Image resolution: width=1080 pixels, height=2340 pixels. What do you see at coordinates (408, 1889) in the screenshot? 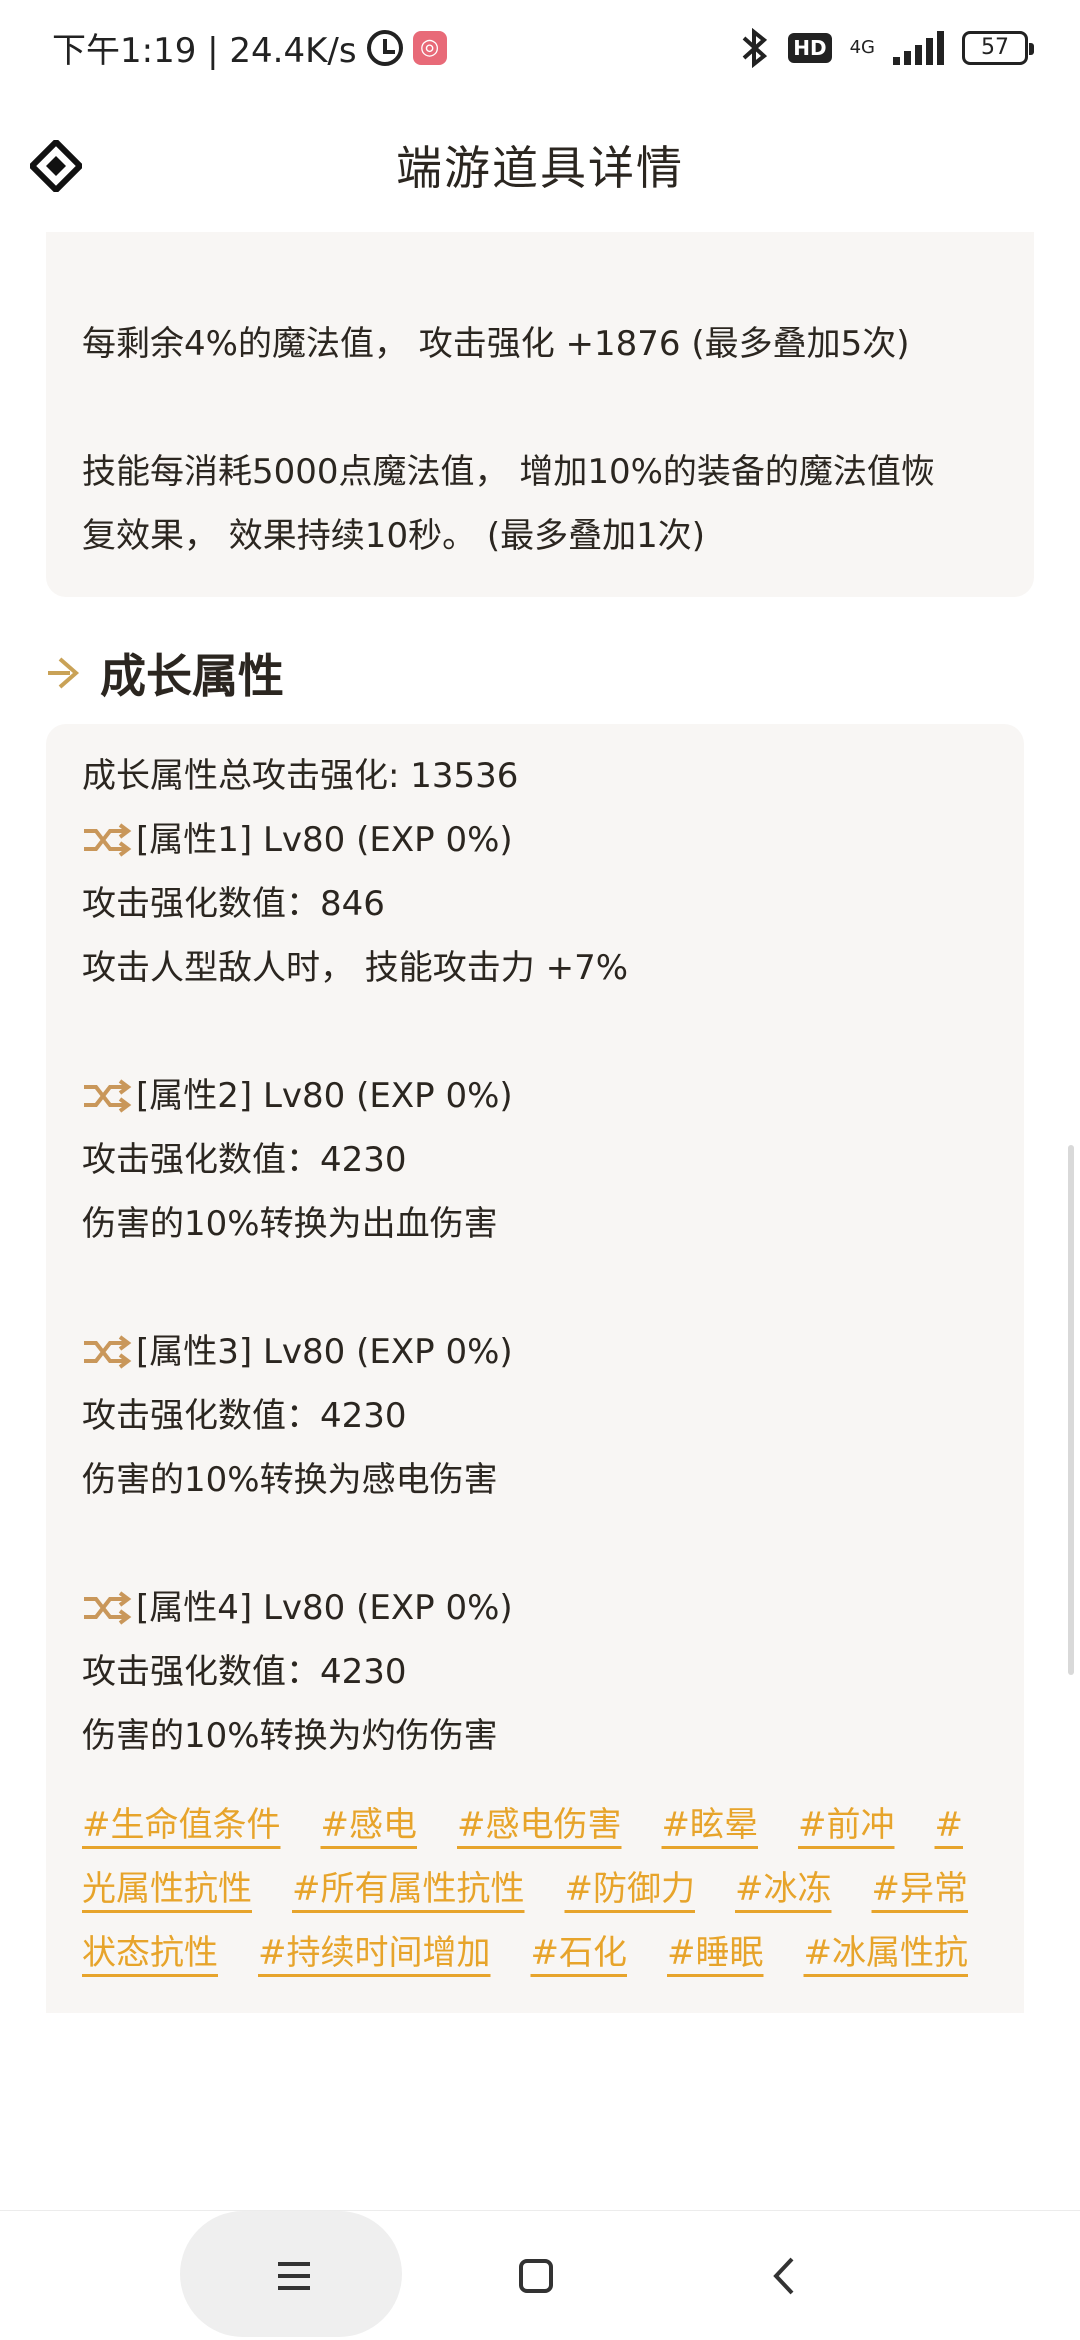
I see `tag-item: #所有属性抗性` at bounding box center [408, 1889].